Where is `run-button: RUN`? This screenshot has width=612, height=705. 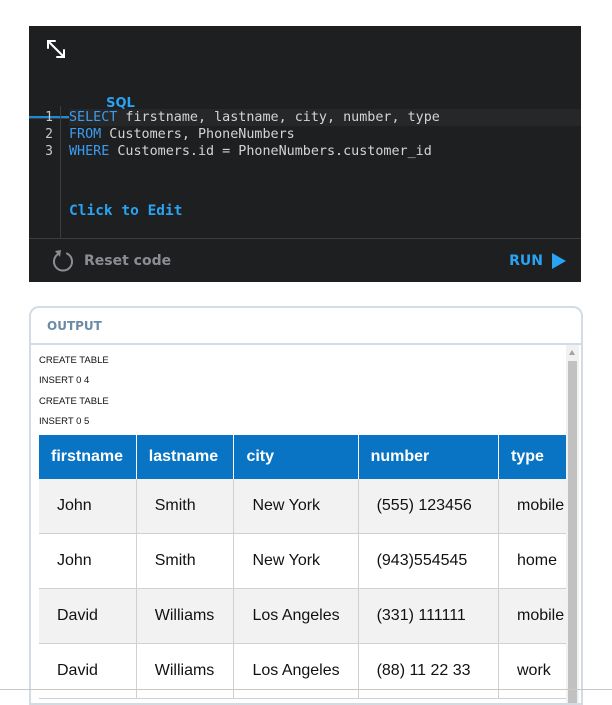 run-button: RUN is located at coordinates (538, 261).